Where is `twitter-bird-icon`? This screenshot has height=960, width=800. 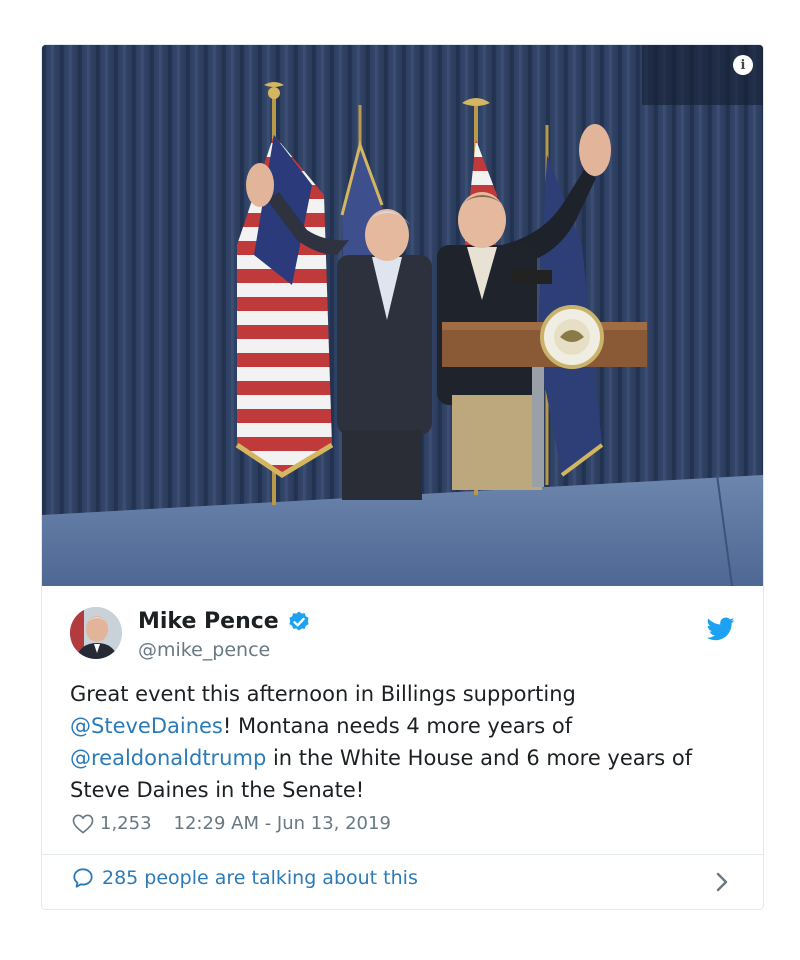
twitter-bird-icon is located at coordinates (721, 629).